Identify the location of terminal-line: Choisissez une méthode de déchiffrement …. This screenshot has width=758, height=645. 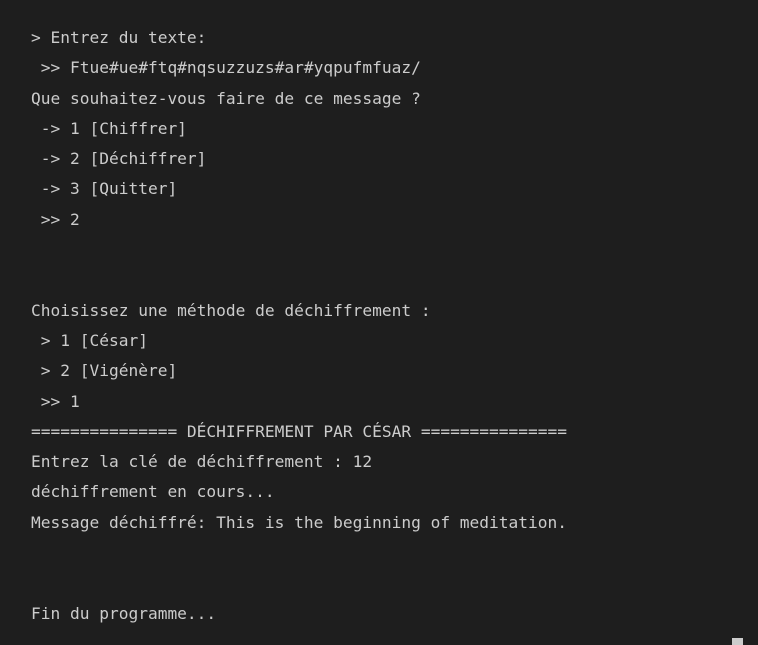
(231, 310).